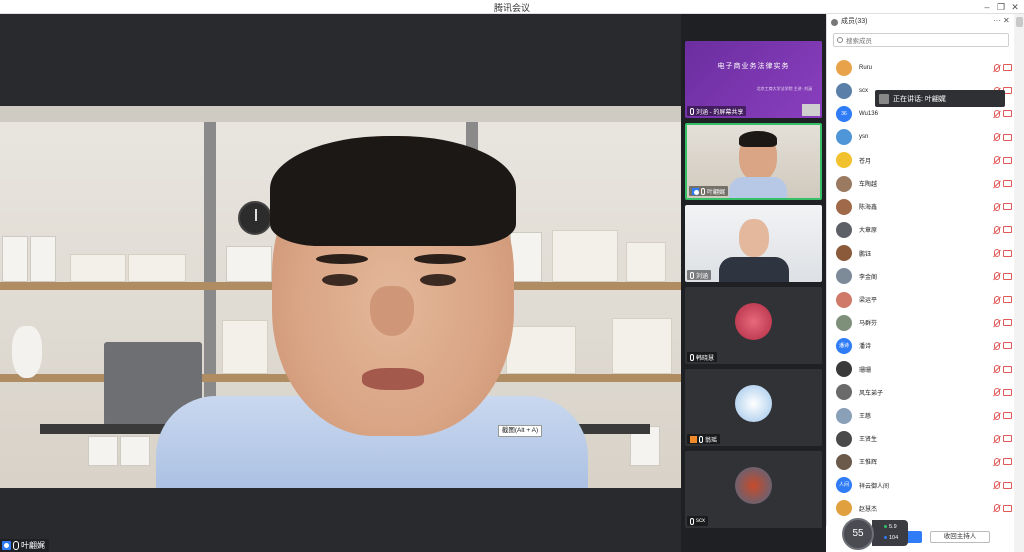 The image size is (1024, 552). I want to click on member-row: 鹏钰, so click(920, 253).